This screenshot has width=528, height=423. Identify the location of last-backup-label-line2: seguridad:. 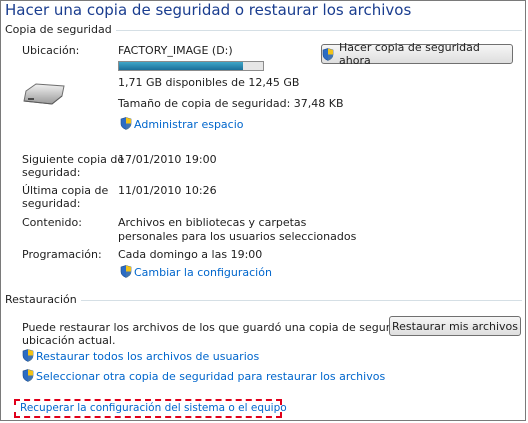
(51, 203).